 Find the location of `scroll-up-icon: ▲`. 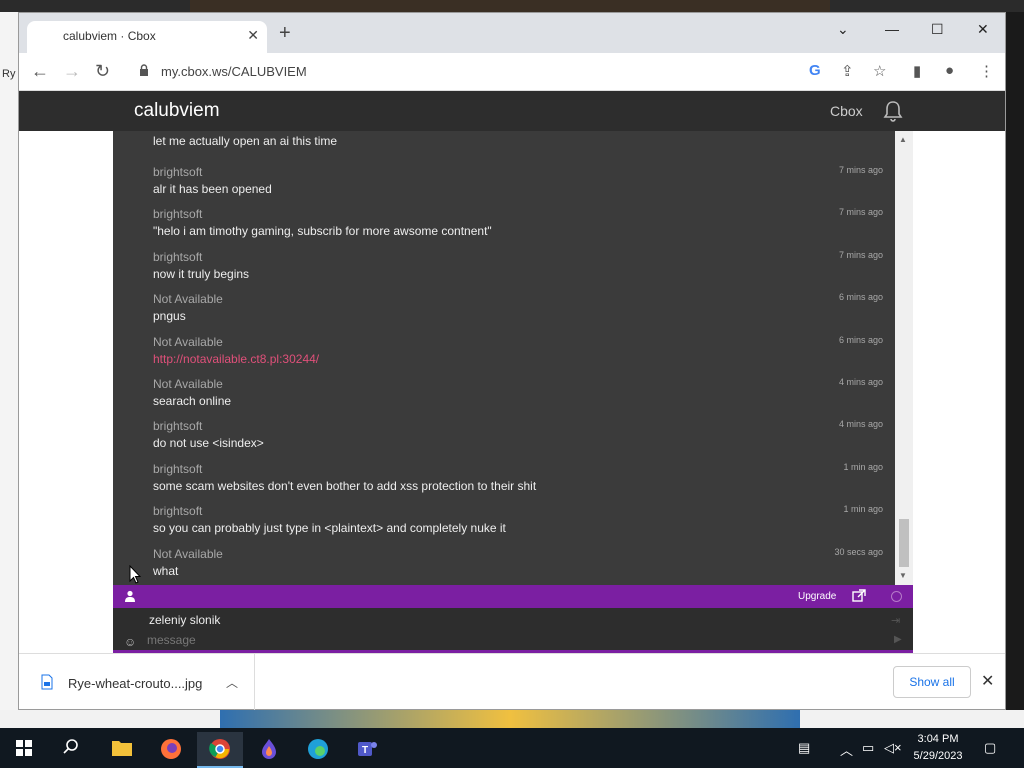

scroll-up-icon: ▲ is located at coordinates (903, 139).